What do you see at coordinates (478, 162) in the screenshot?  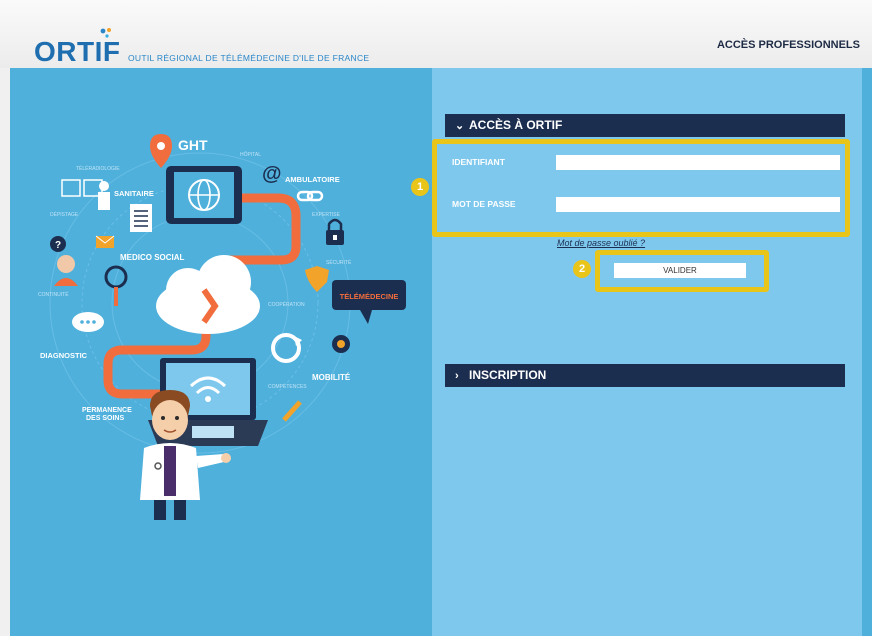 I see `identifiant-label: IDENTIFIANT` at bounding box center [478, 162].